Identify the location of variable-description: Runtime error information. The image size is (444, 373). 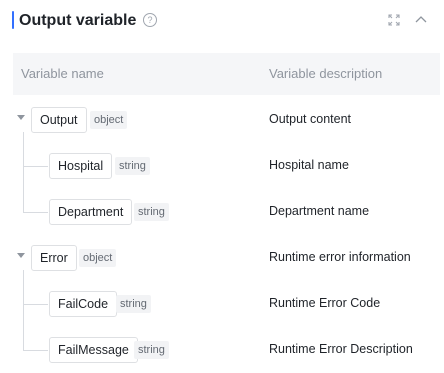
(340, 257).